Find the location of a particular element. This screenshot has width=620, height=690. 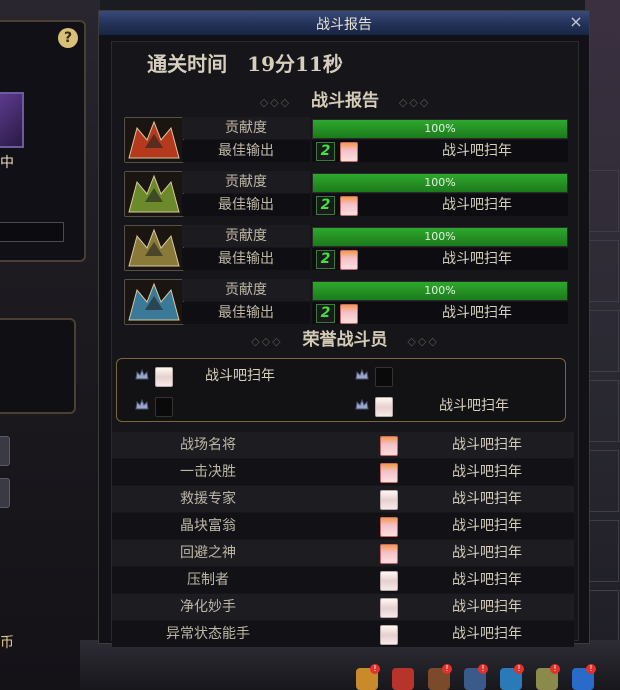

event-icon: ! is located at coordinates (512, 677).